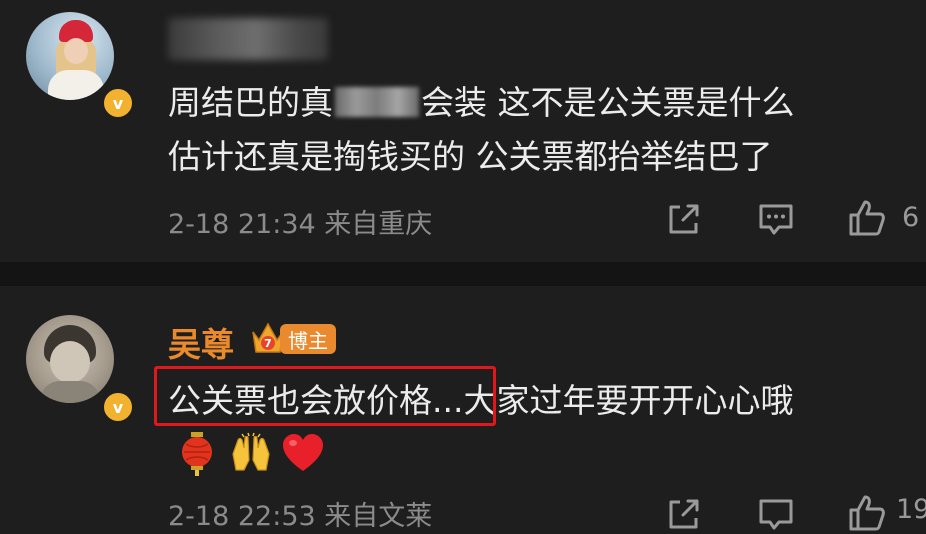 This screenshot has width=926, height=534. Describe the element at coordinates (248, 39) in the screenshot. I see `blurred-username` at that location.